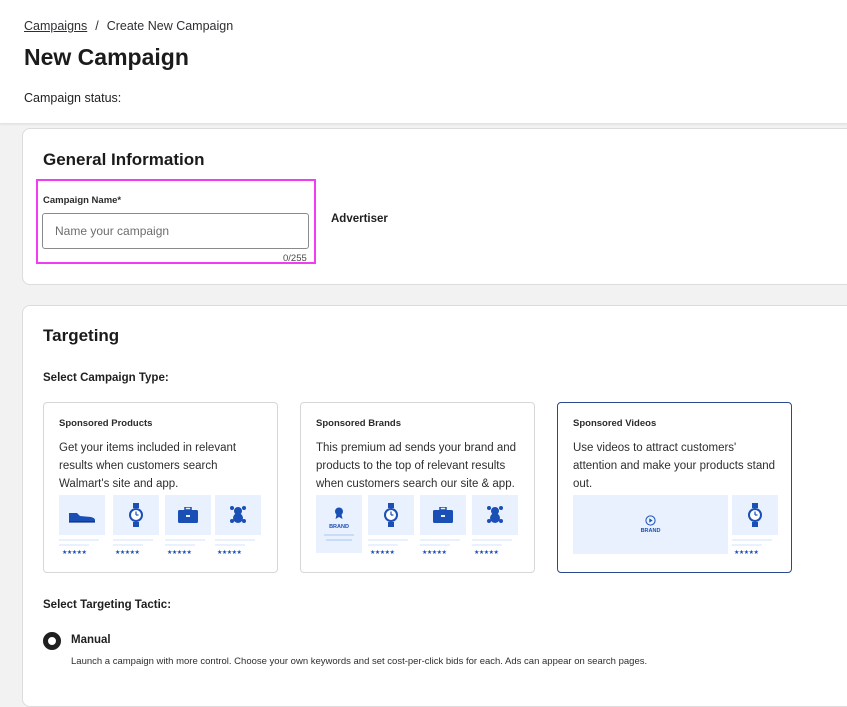 This screenshot has width=847, height=707. What do you see at coordinates (175, 231) in the screenshot?
I see `campaign-name-input` at bounding box center [175, 231].